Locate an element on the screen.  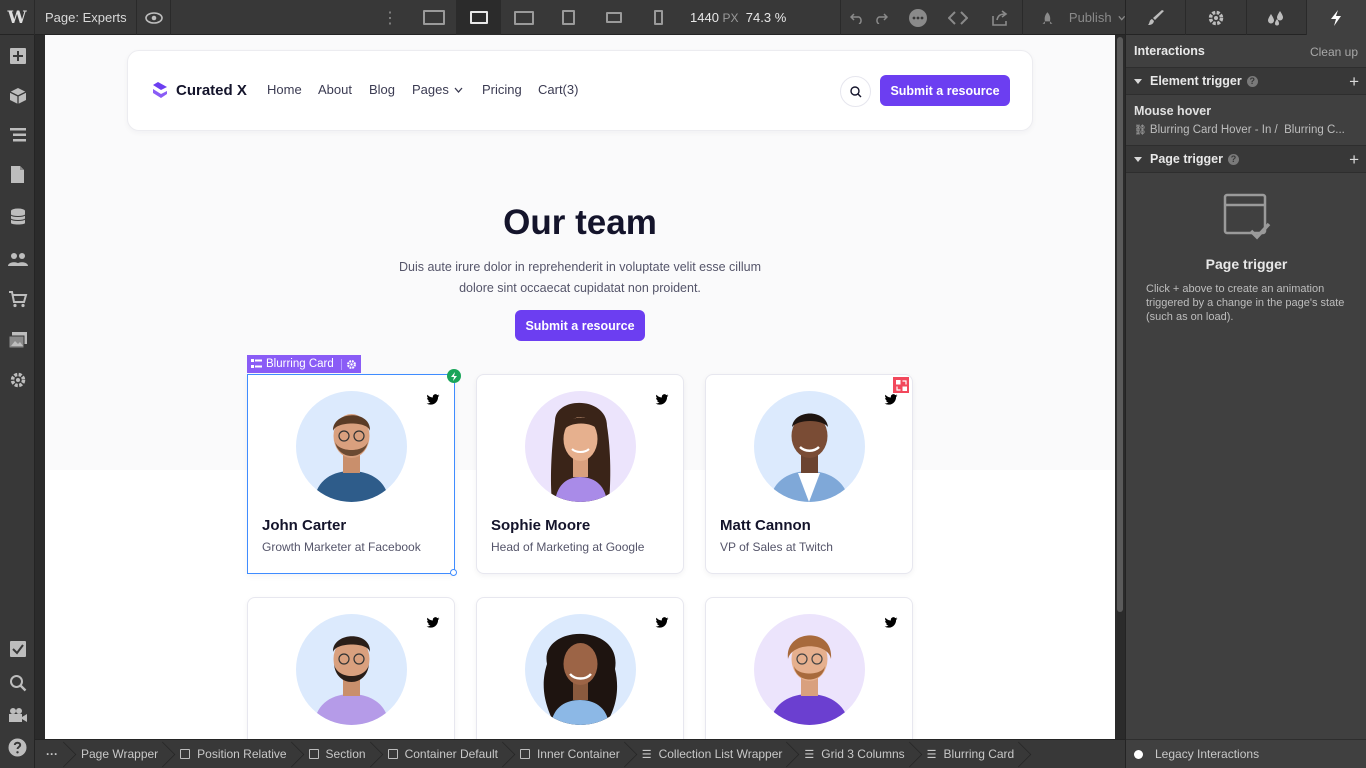
caret-down-icon is located at coordinates (1138, 159).